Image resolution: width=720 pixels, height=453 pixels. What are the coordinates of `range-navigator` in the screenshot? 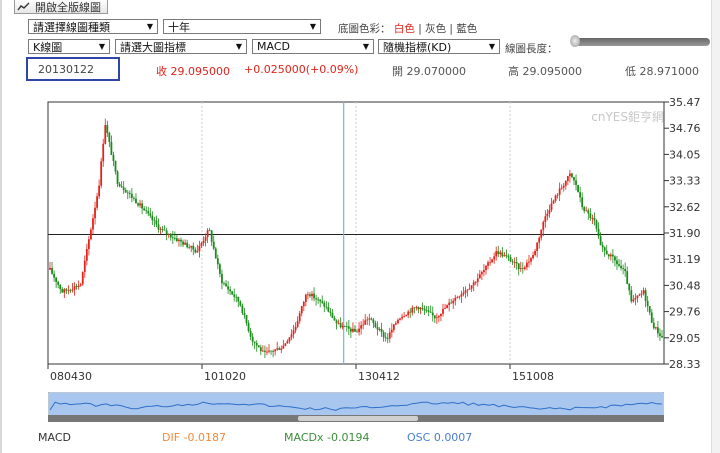 It's located at (356, 407).